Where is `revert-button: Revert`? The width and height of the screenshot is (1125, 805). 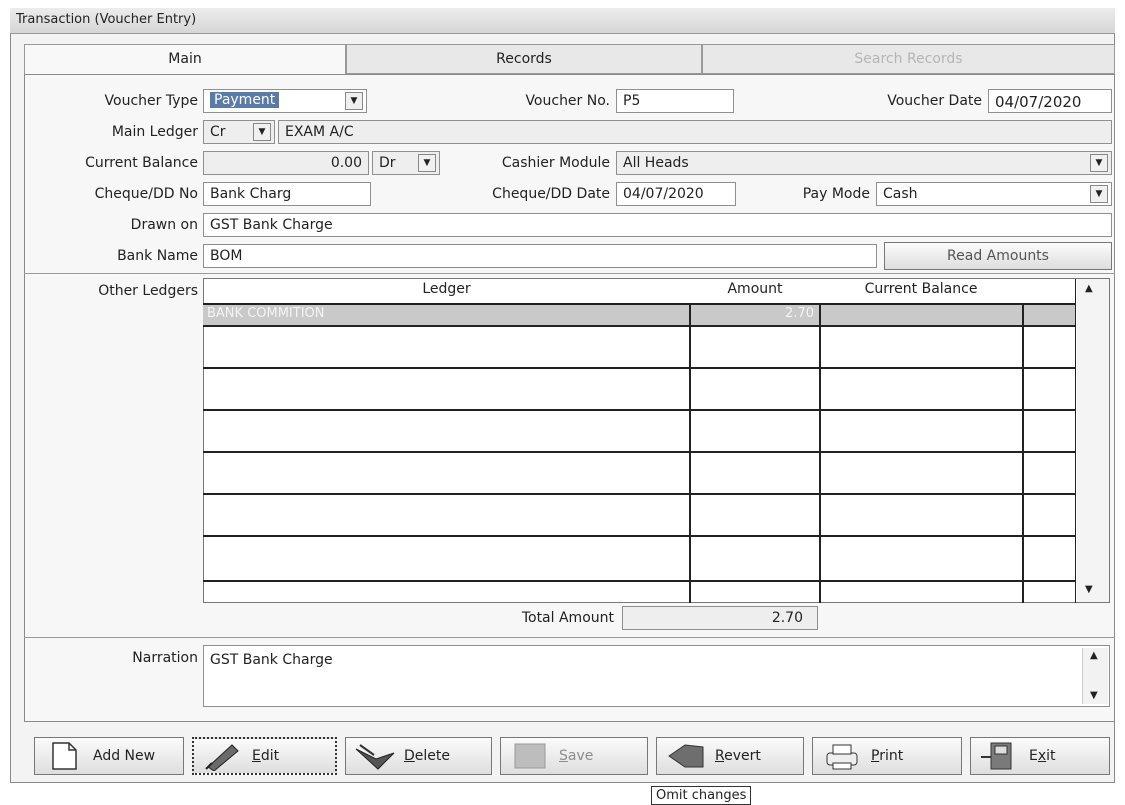
revert-button: Revert is located at coordinates (730, 756).